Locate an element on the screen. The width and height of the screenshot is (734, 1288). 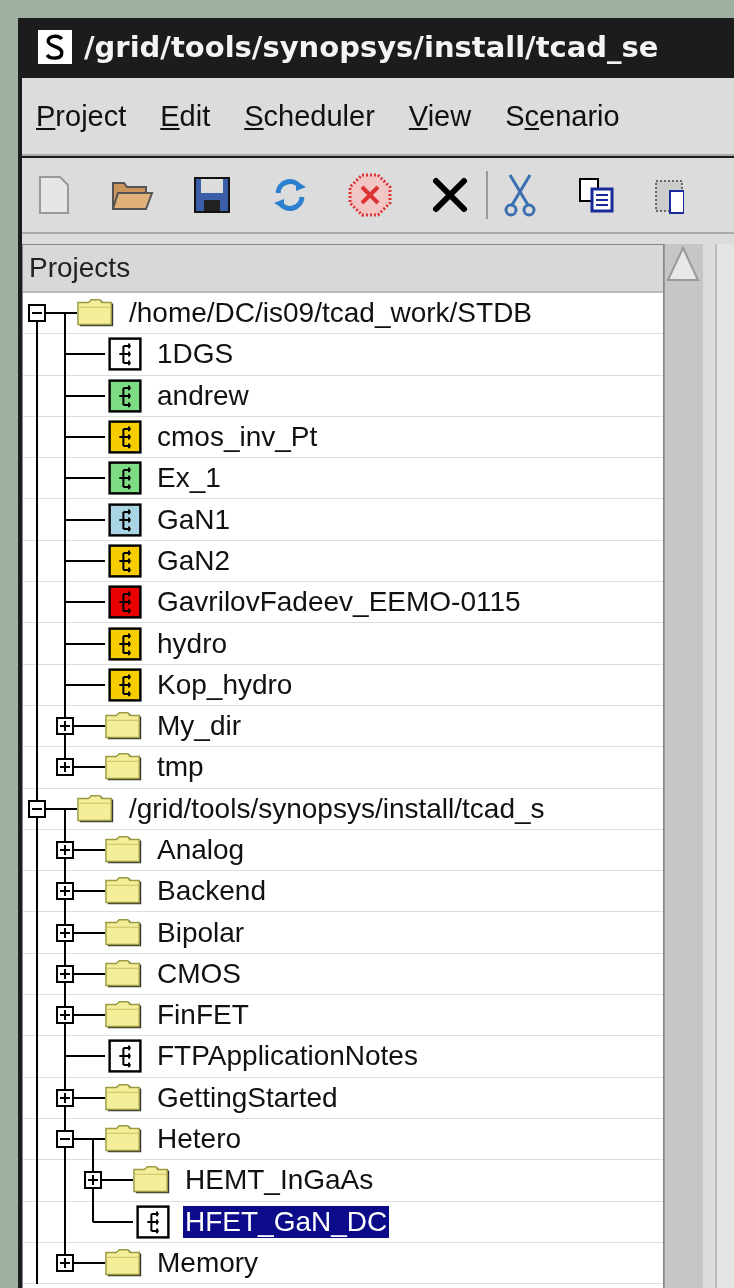
tree-item-label: hydro is located at coordinates (192, 643).